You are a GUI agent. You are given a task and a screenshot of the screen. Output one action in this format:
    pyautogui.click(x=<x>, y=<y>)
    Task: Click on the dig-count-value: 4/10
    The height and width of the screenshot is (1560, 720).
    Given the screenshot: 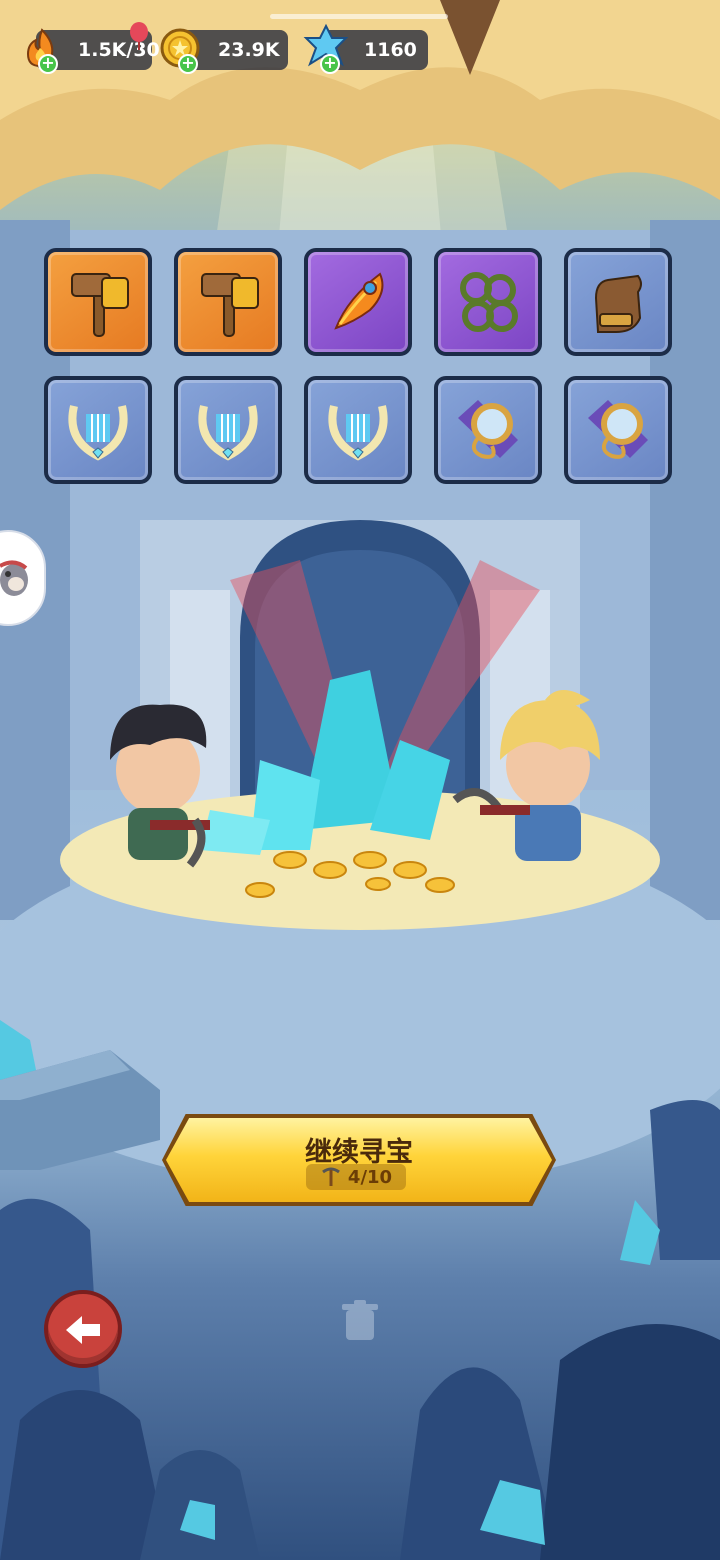 What is the action you would take?
    pyautogui.click(x=370, y=1177)
    